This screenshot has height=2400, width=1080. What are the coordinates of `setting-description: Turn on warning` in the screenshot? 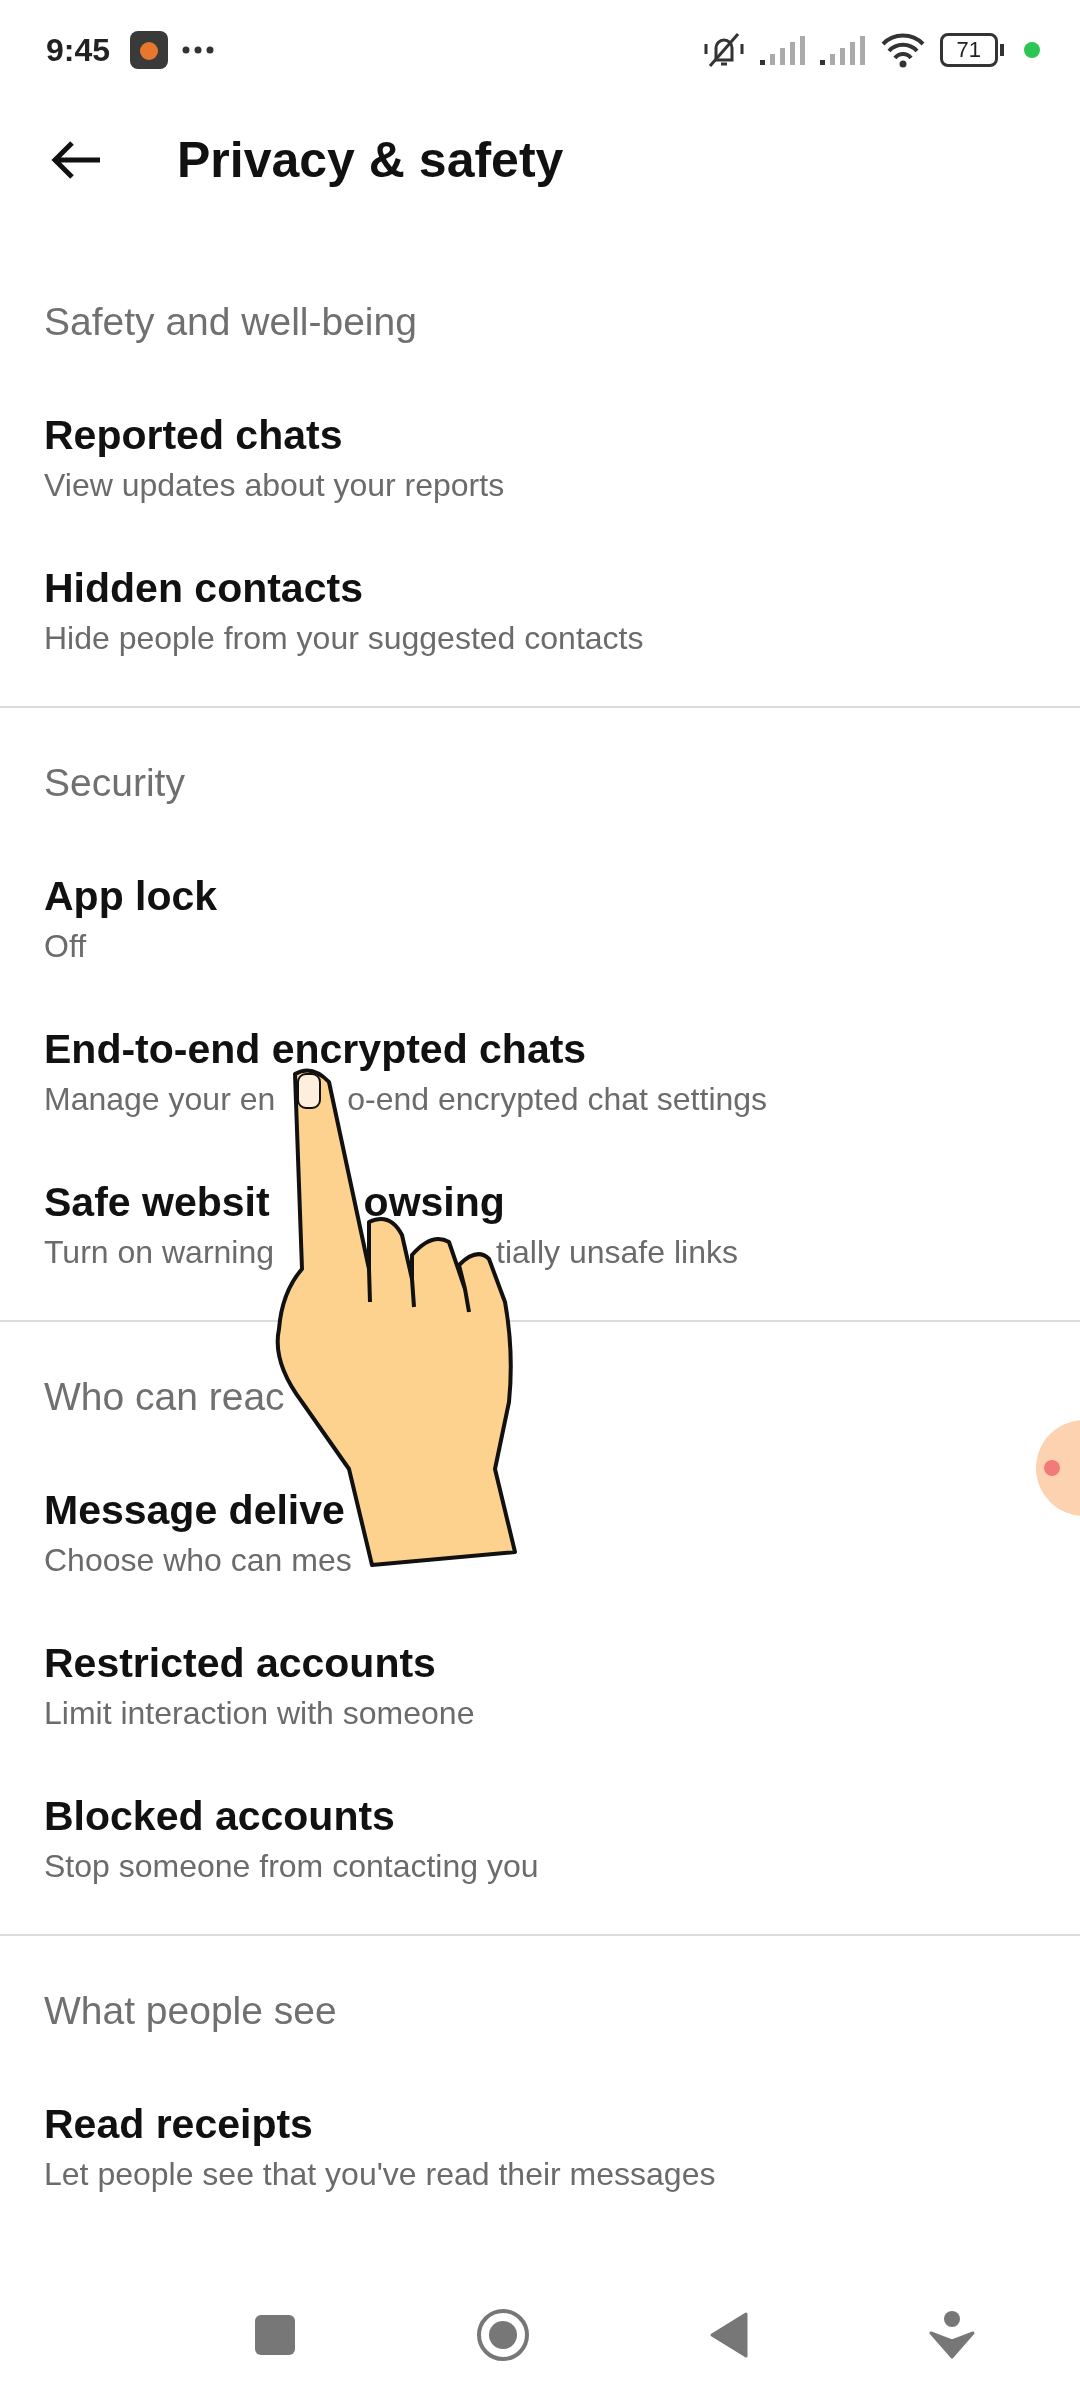 It's located at (159, 1252).